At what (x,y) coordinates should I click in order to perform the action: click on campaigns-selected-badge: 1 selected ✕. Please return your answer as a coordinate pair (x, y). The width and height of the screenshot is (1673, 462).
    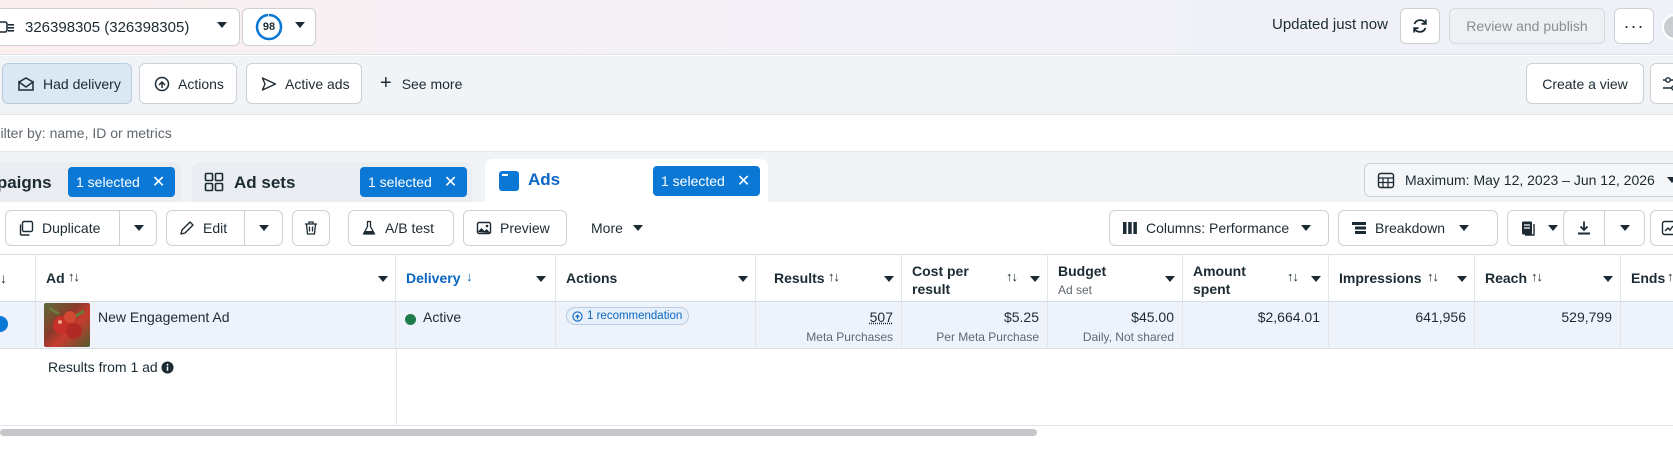
    Looking at the image, I should click on (122, 182).